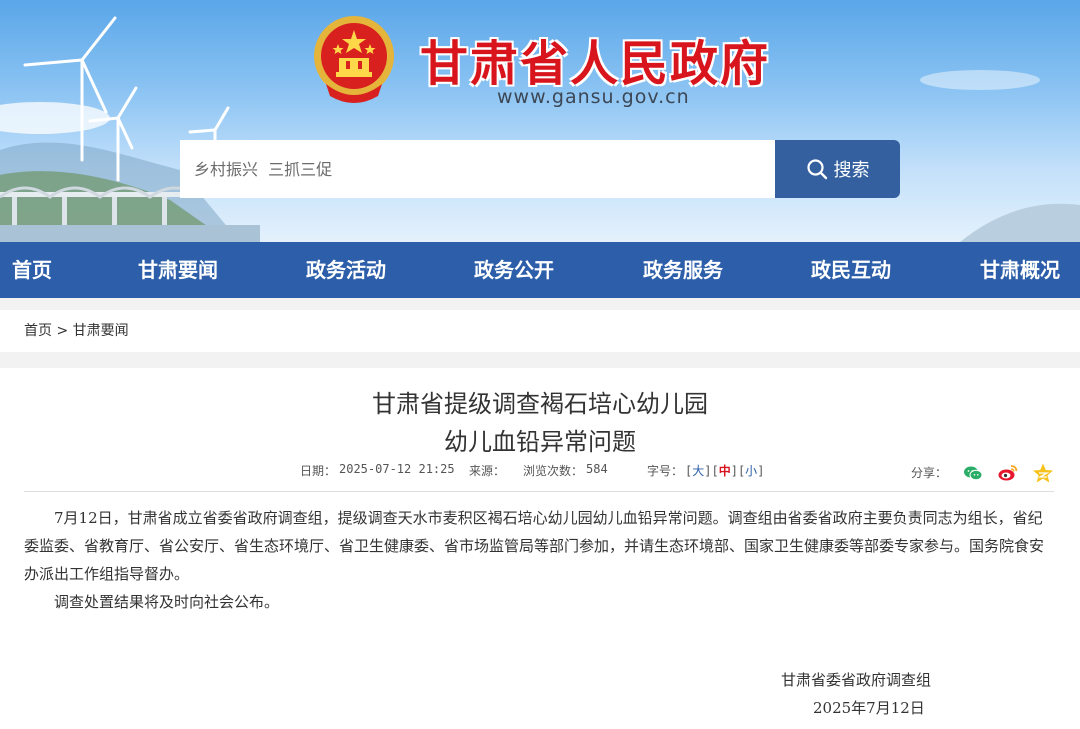 Image resolution: width=1080 pixels, height=729 pixels. What do you see at coordinates (1020, 270) in the screenshot?
I see `nav-item-gansu-overview: 甘肃概况` at bounding box center [1020, 270].